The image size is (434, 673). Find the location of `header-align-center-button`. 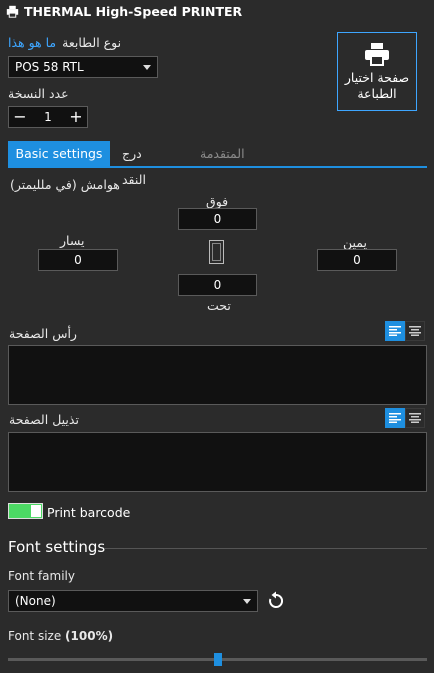

header-align-center-button is located at coordinates (415, 331).